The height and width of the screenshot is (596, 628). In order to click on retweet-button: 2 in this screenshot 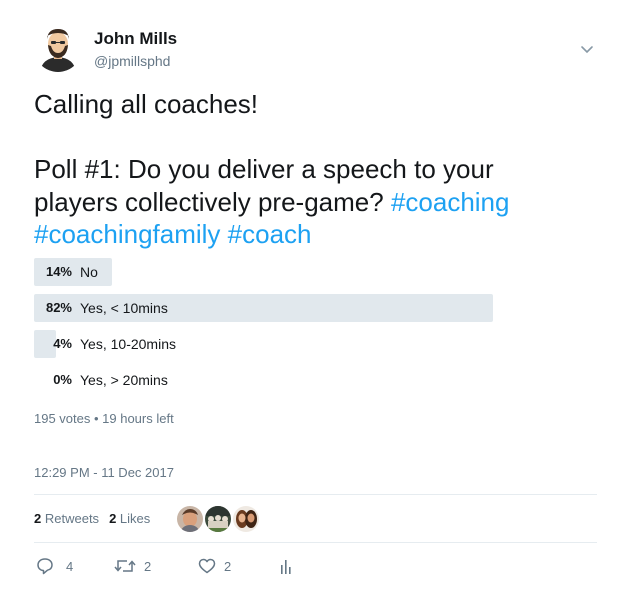, I will do `click(139, 566)`.